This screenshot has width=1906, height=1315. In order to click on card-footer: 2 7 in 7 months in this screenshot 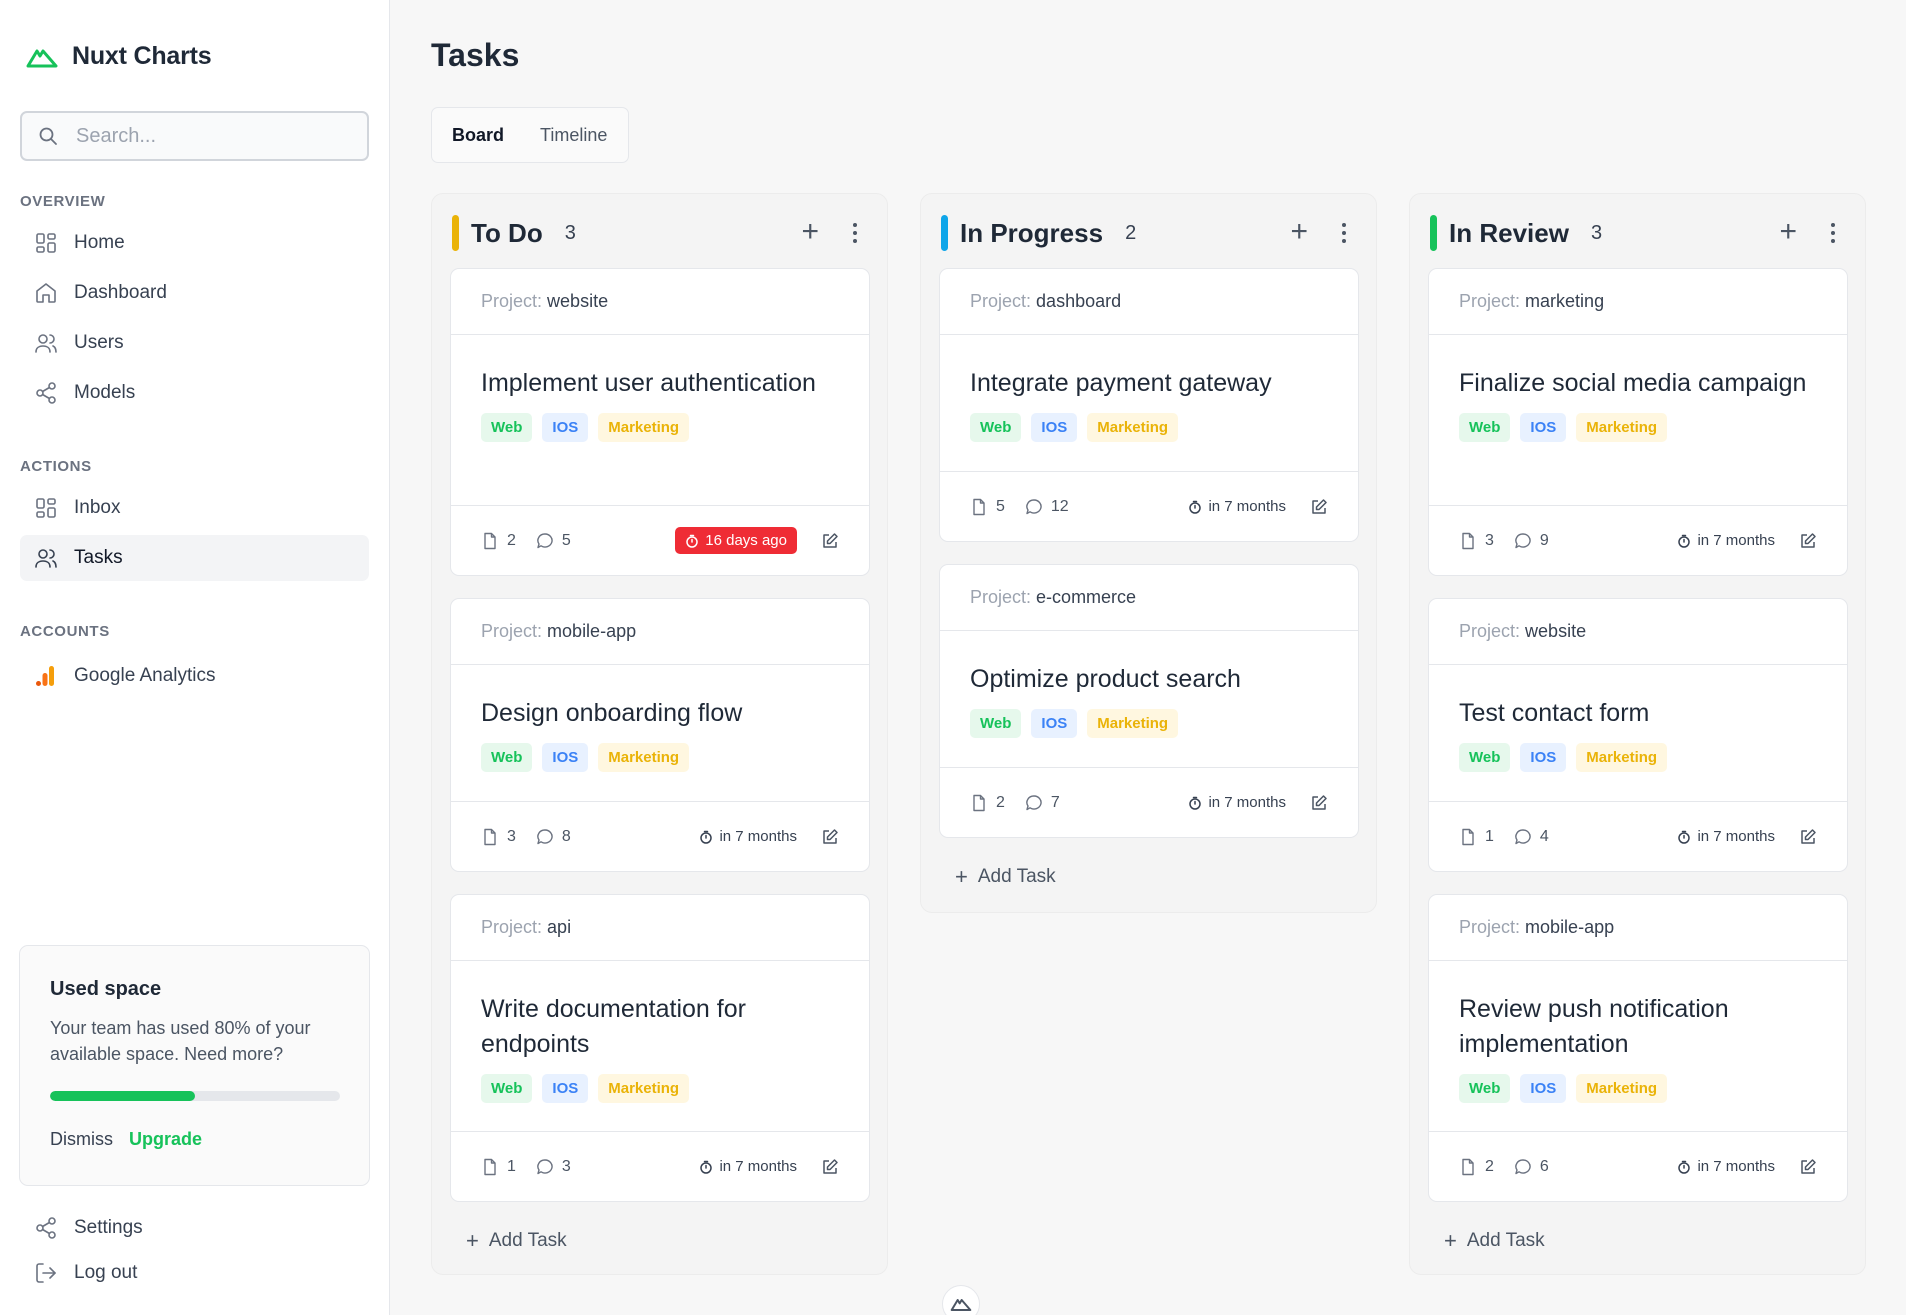, I will do `click(1149, 802)`.